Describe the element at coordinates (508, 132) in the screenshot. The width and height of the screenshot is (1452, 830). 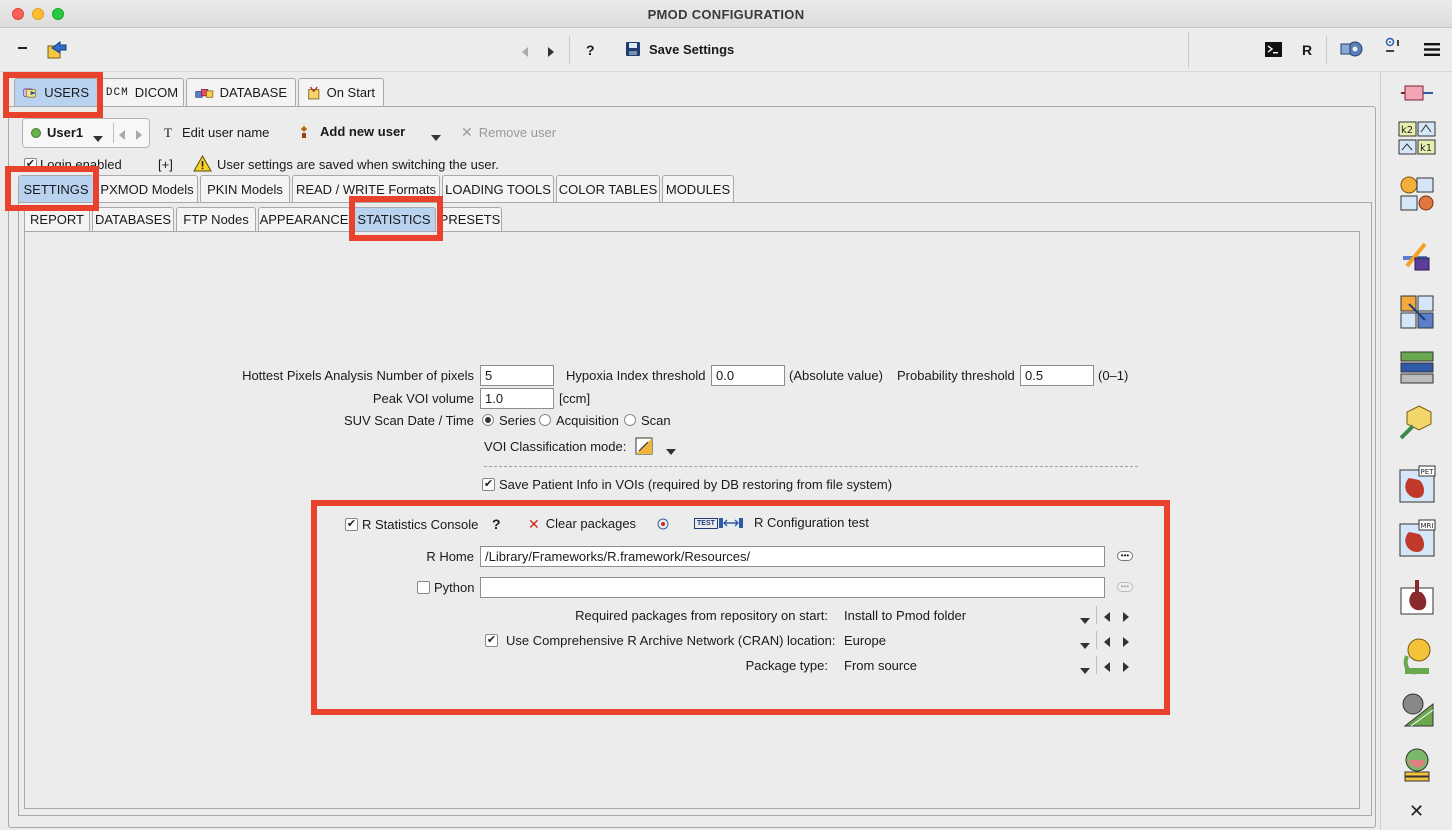
I see `remove-user-button: ✕ Remove user` at that location.